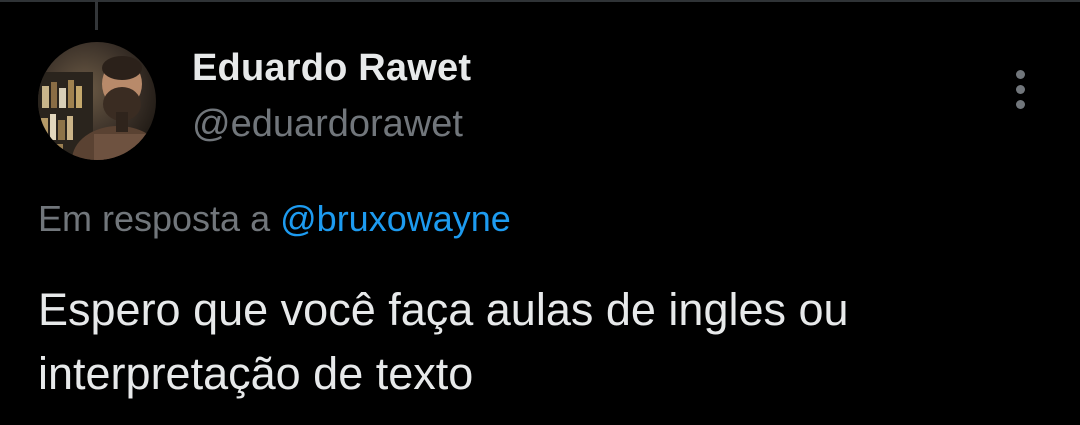  I want to click on more-options-button, so click(1020, 89).